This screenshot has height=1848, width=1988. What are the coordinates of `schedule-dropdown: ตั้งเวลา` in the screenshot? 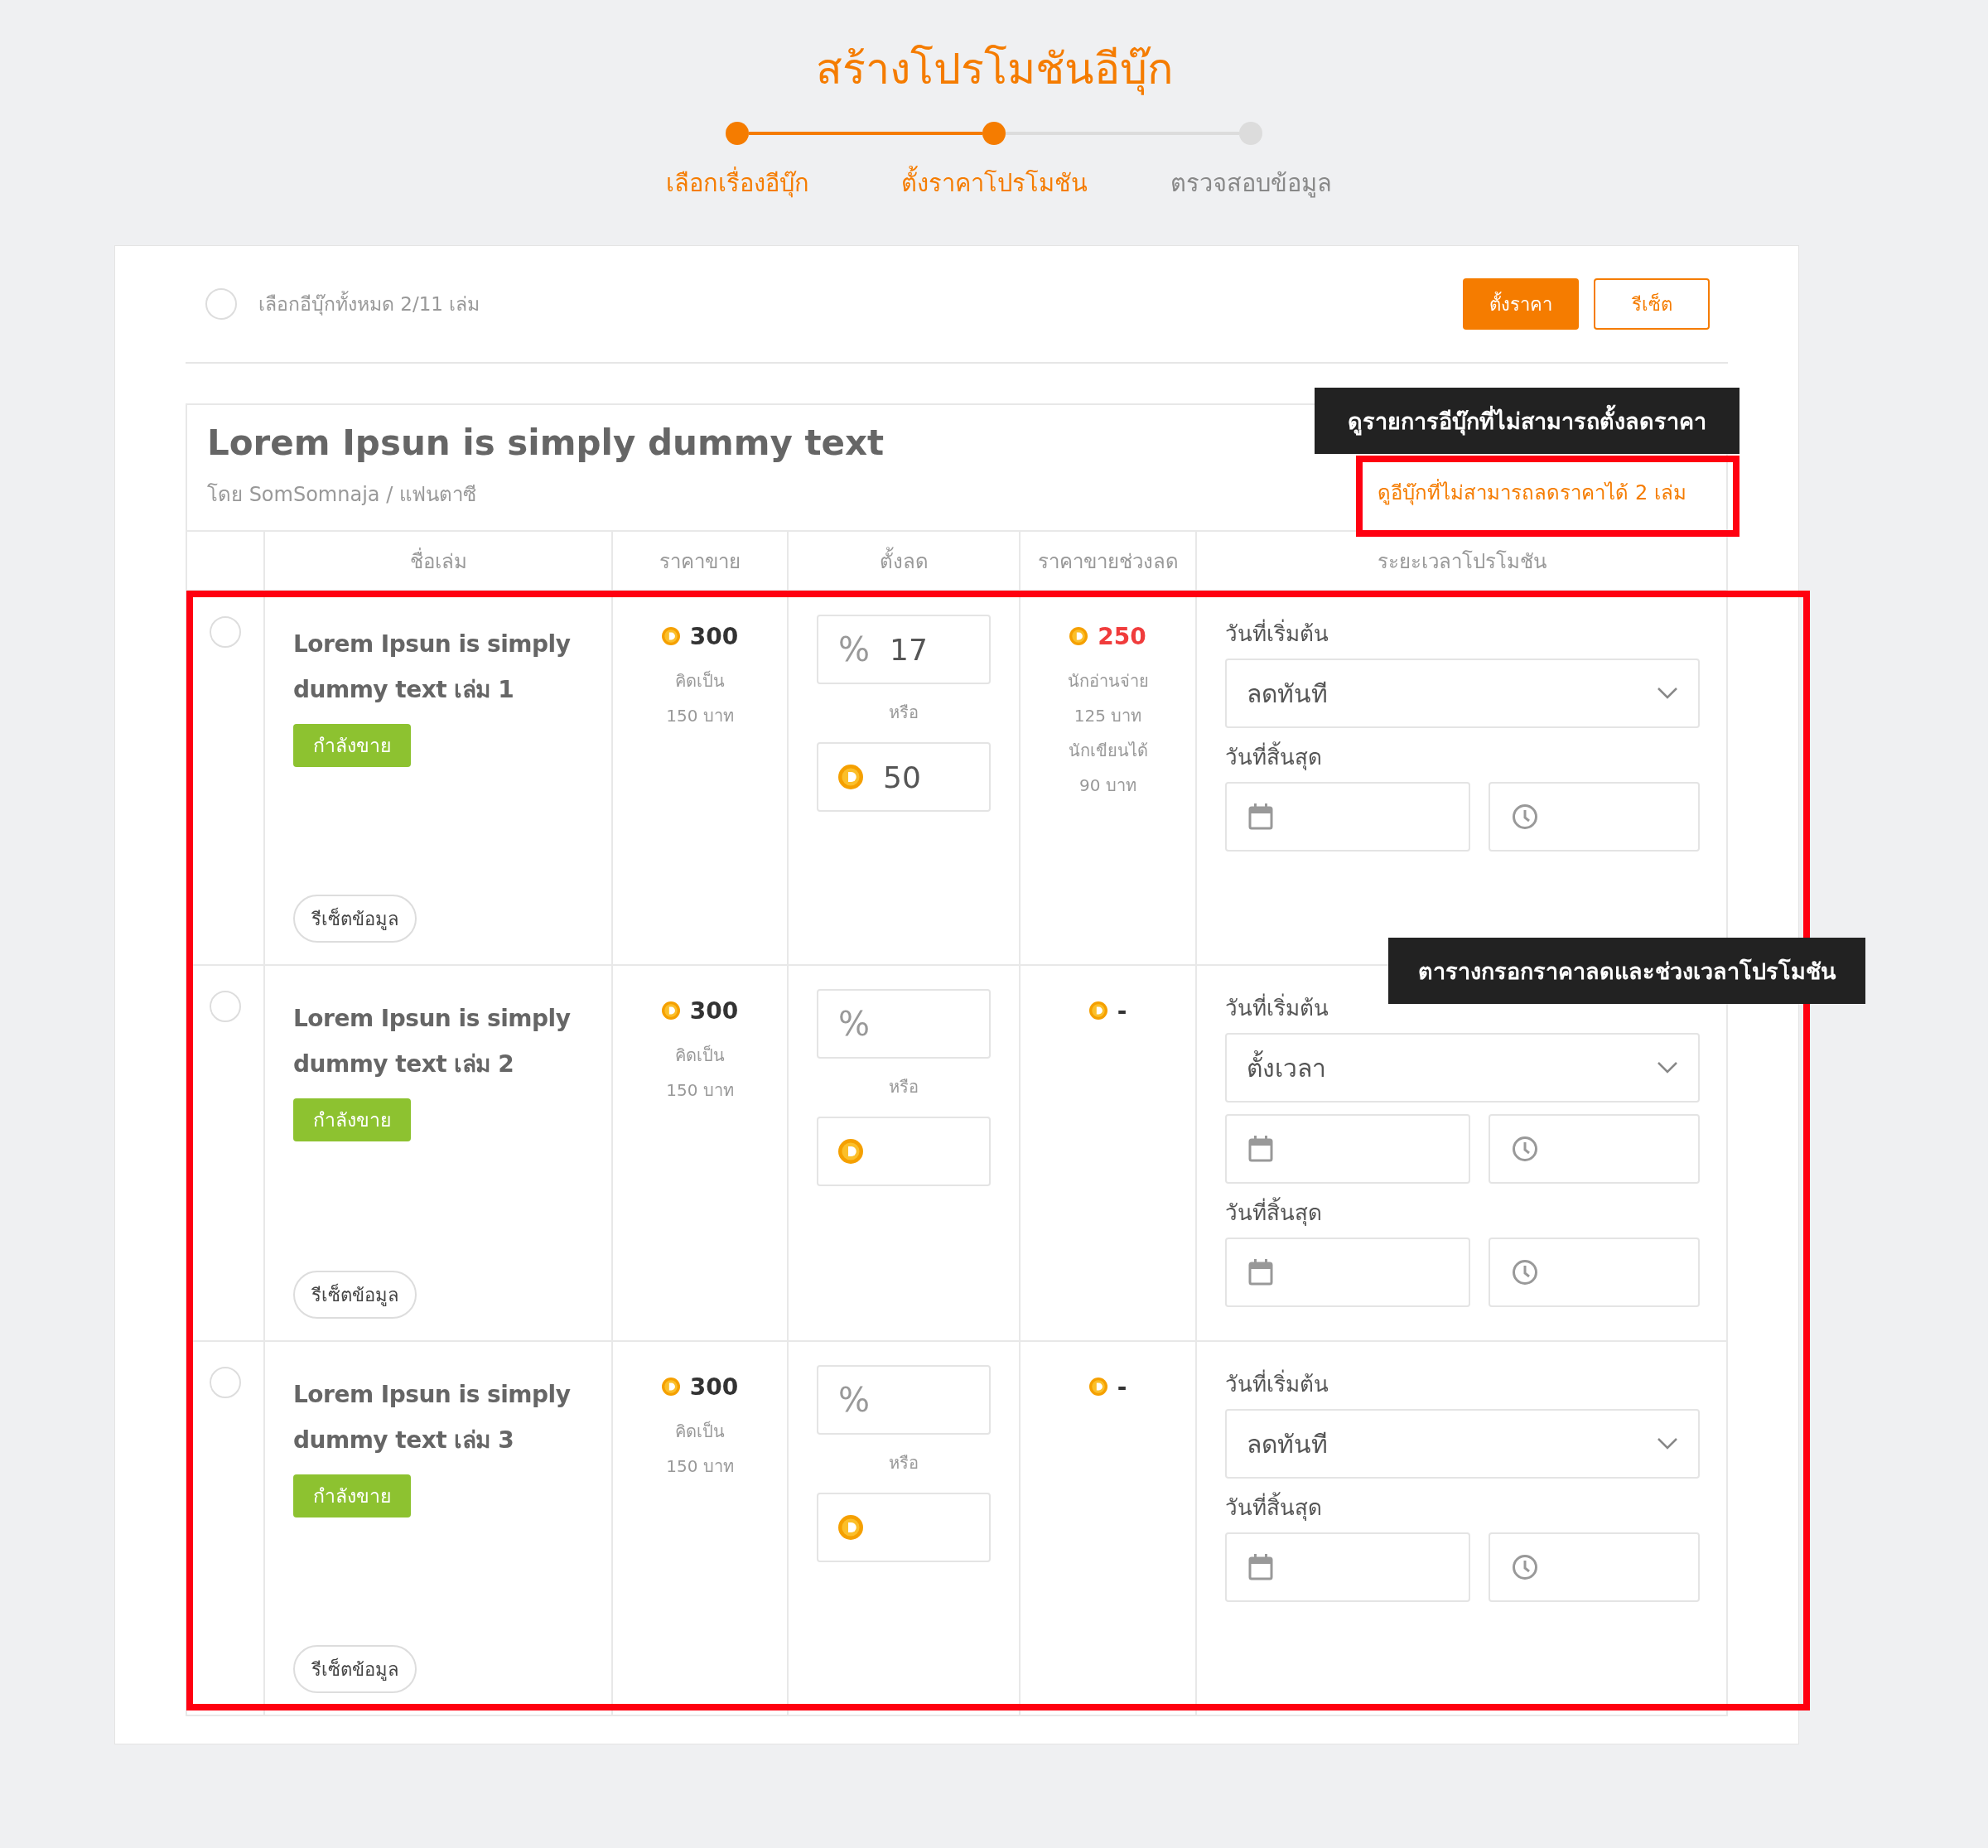 It's located at (1462, 1068).